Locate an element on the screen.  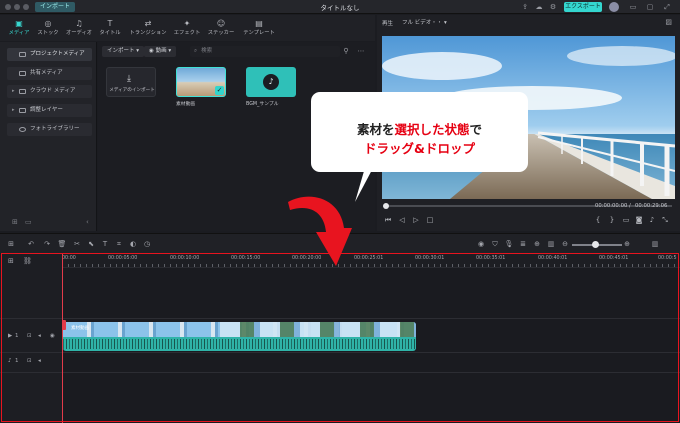
fullscreen-icon: ⤢ is located at coordinates (667, 7).